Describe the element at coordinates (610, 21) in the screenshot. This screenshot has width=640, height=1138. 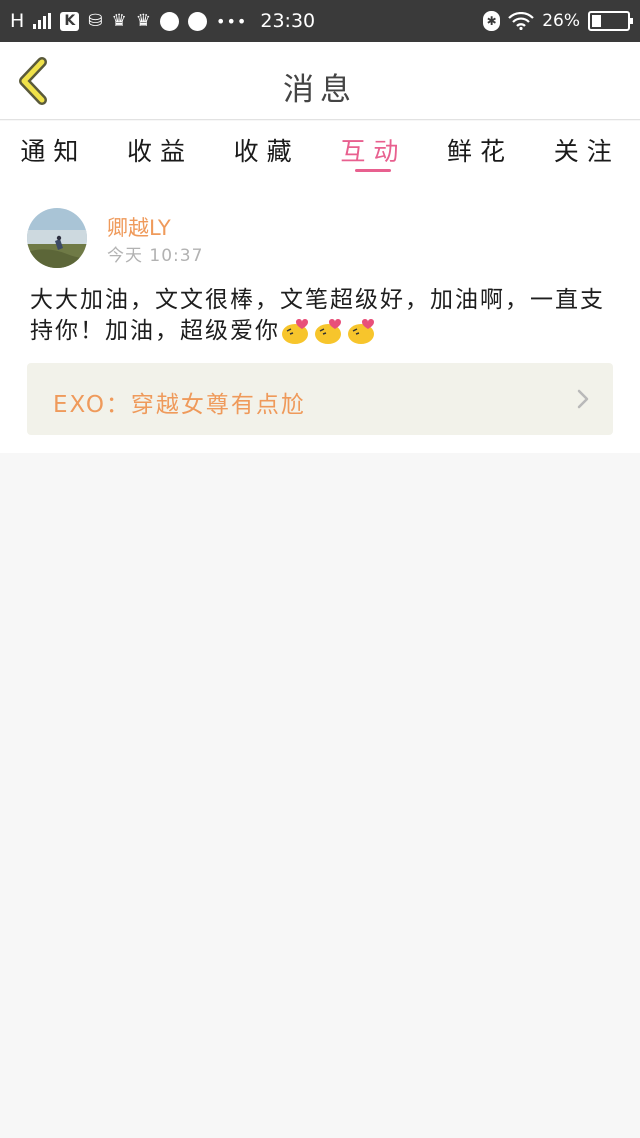
I see `battery-icon` at that location.